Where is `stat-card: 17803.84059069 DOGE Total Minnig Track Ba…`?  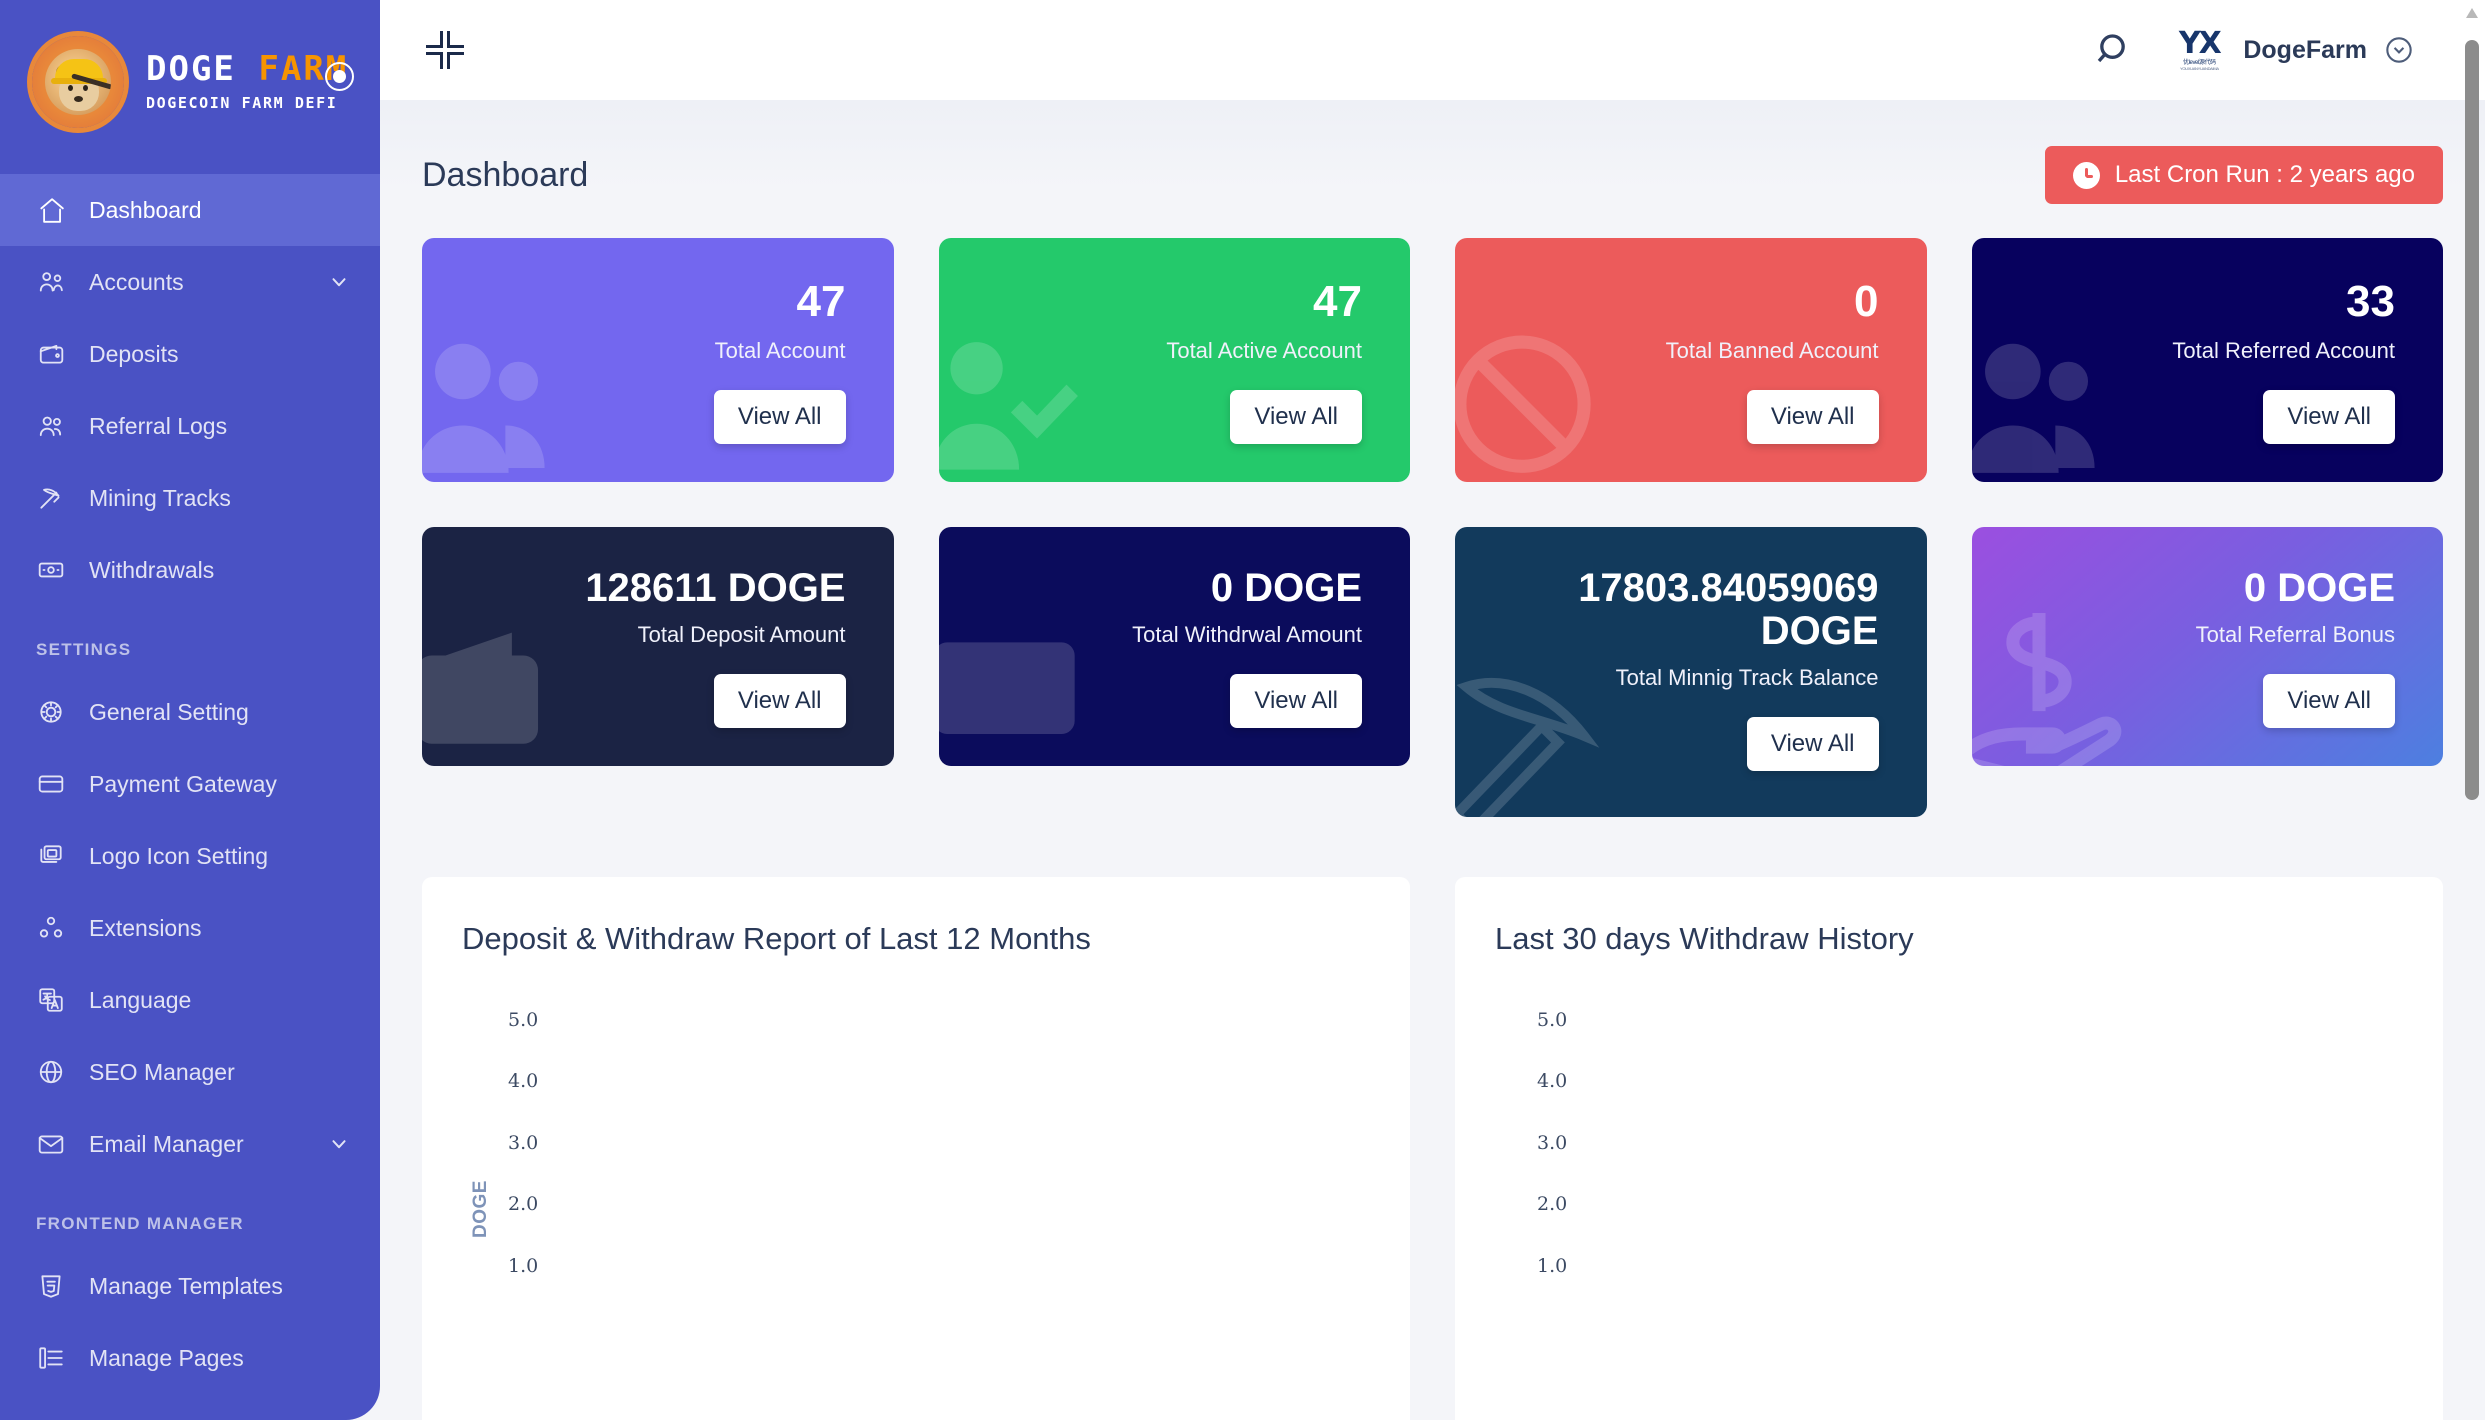
stat-card: 17803.84059069 DOGE Total Minnig Track Ba… is located at coordinates (1691, 671).